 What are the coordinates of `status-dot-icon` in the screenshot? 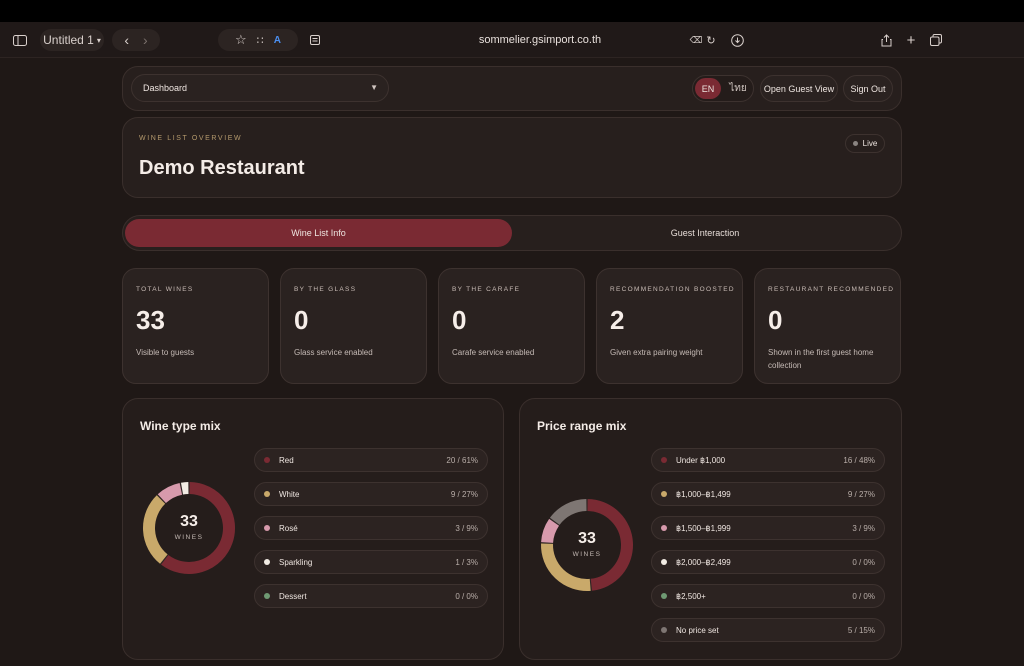 It's located at (855, 143).